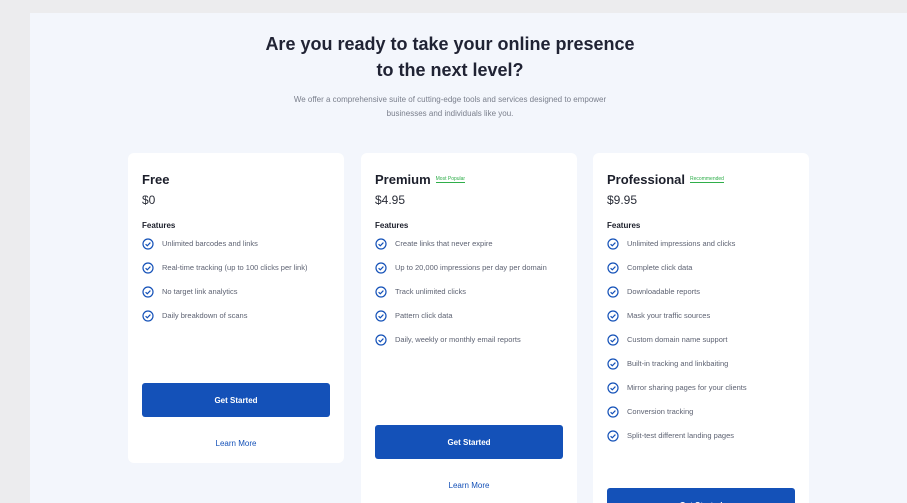 This screenshot has width=907, height=503. I want to click on plan-badge: Most Popular, so click(450, 179).